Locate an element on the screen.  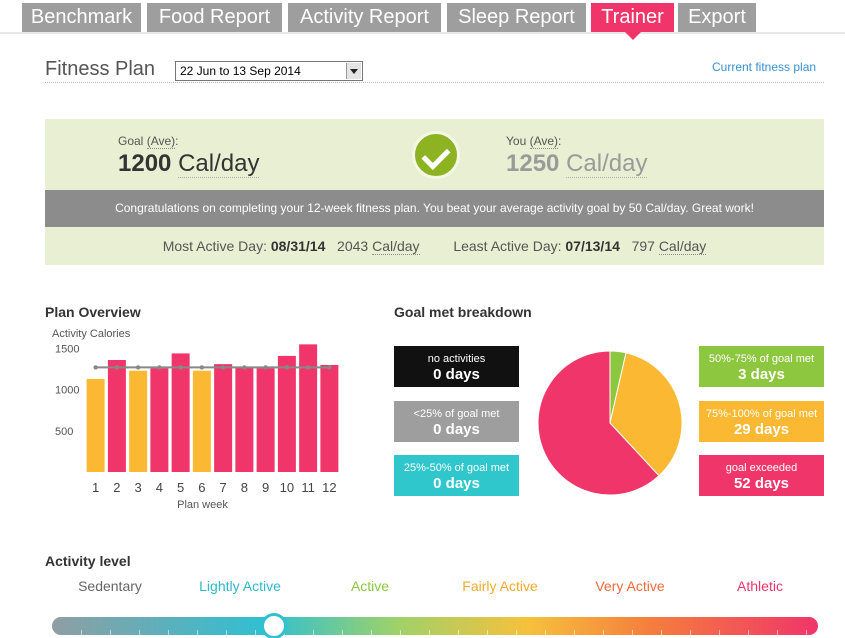
tile-under-25: <25% of goal met 0 days is located at coordinates (456, 421).